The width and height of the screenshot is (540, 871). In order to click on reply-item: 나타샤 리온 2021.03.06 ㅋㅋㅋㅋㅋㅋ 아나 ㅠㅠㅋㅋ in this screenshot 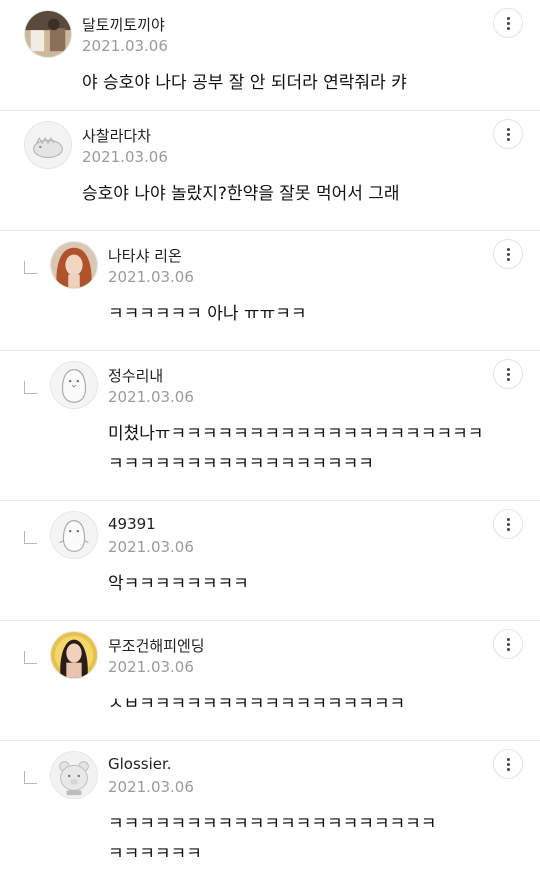, I will do `click(270, 291)`.